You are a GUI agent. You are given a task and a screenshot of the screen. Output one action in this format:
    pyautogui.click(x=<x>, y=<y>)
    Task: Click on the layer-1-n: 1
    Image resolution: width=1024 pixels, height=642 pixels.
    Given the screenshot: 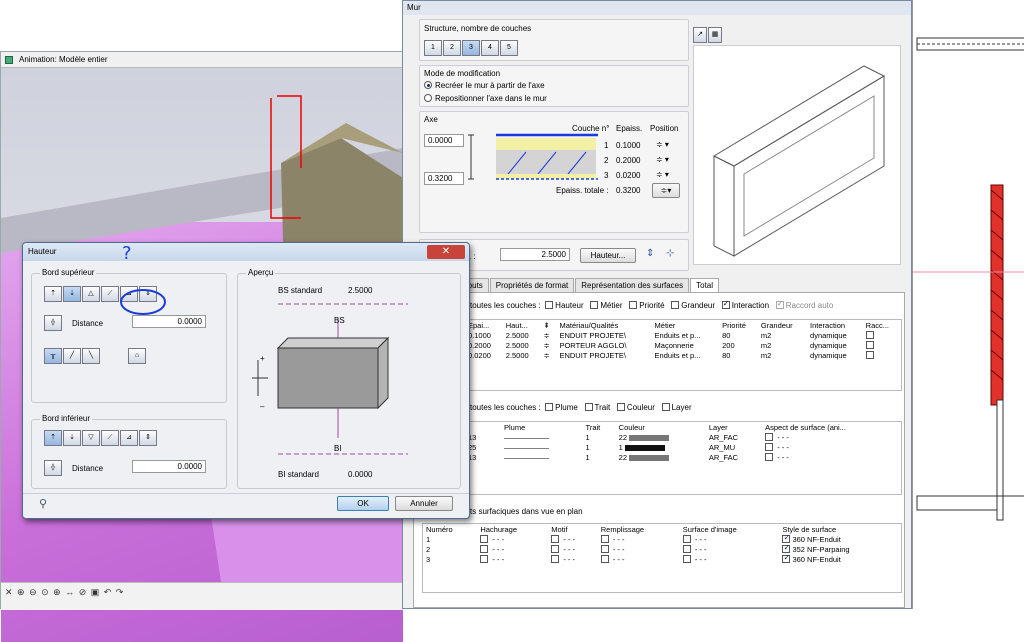 What is the action you would take?
    pyautogui.click(x=606, y=145)
    